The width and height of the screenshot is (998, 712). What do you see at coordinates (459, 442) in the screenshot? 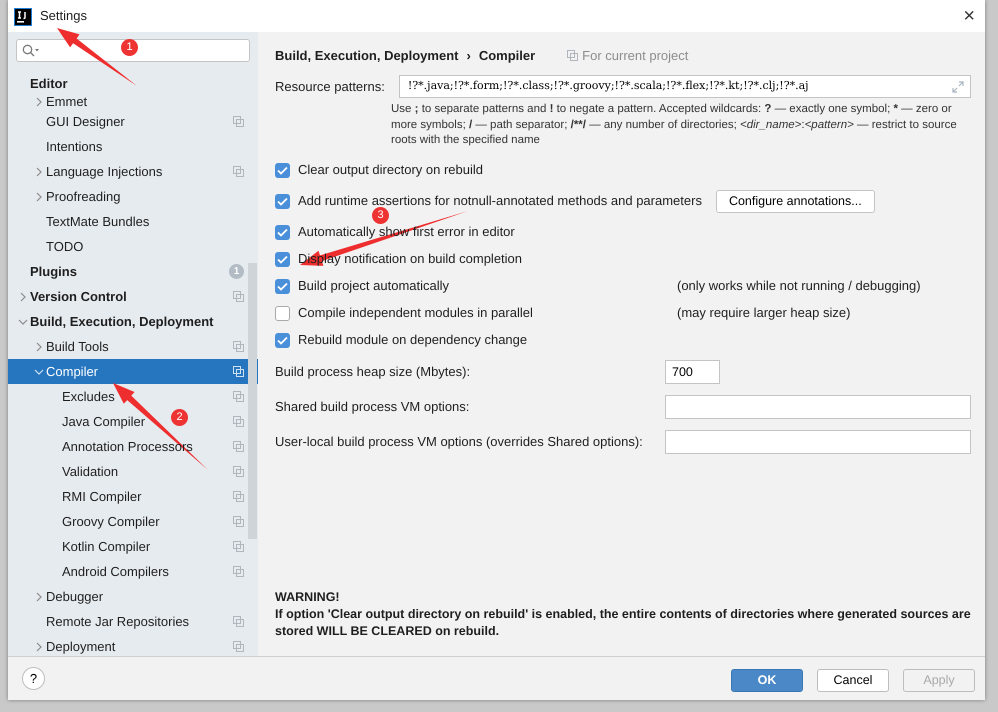
I see `field-label: User-local build process VM options (overrides Shared options):` at bounding box center [459, 442].